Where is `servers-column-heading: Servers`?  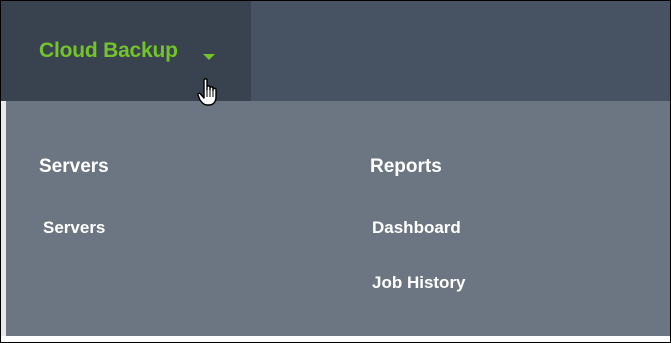 servers-column-heading: Servers is located at coordinates (74, 166).